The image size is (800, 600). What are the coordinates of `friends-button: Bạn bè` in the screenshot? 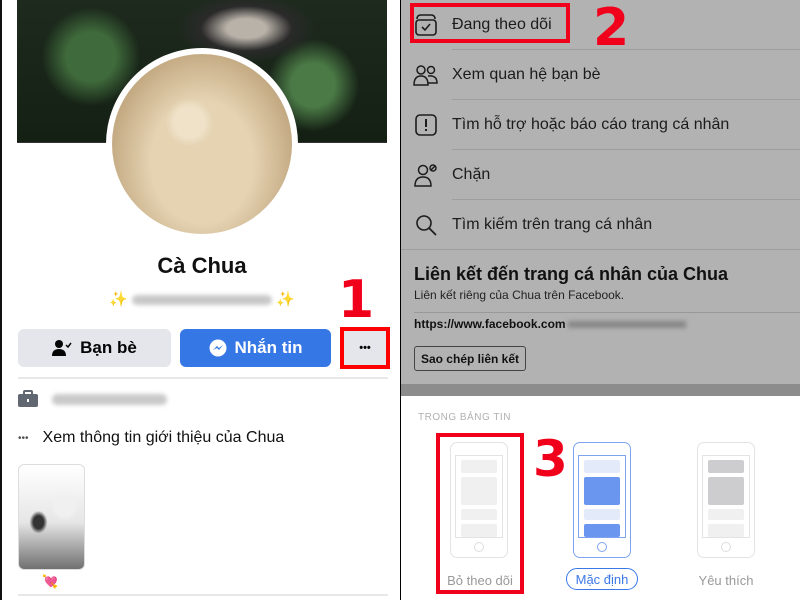 It's located at (94, 348).